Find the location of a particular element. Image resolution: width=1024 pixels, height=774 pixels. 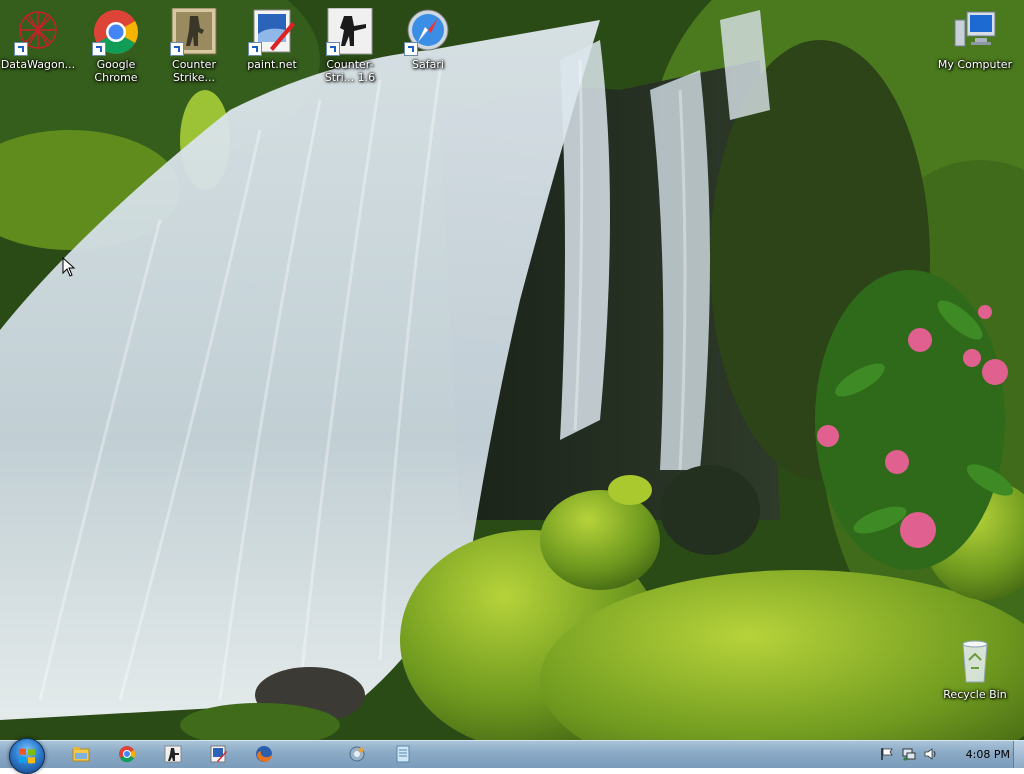

desktop-icon-label: Google Chrome is located at coordinates (116, 71).